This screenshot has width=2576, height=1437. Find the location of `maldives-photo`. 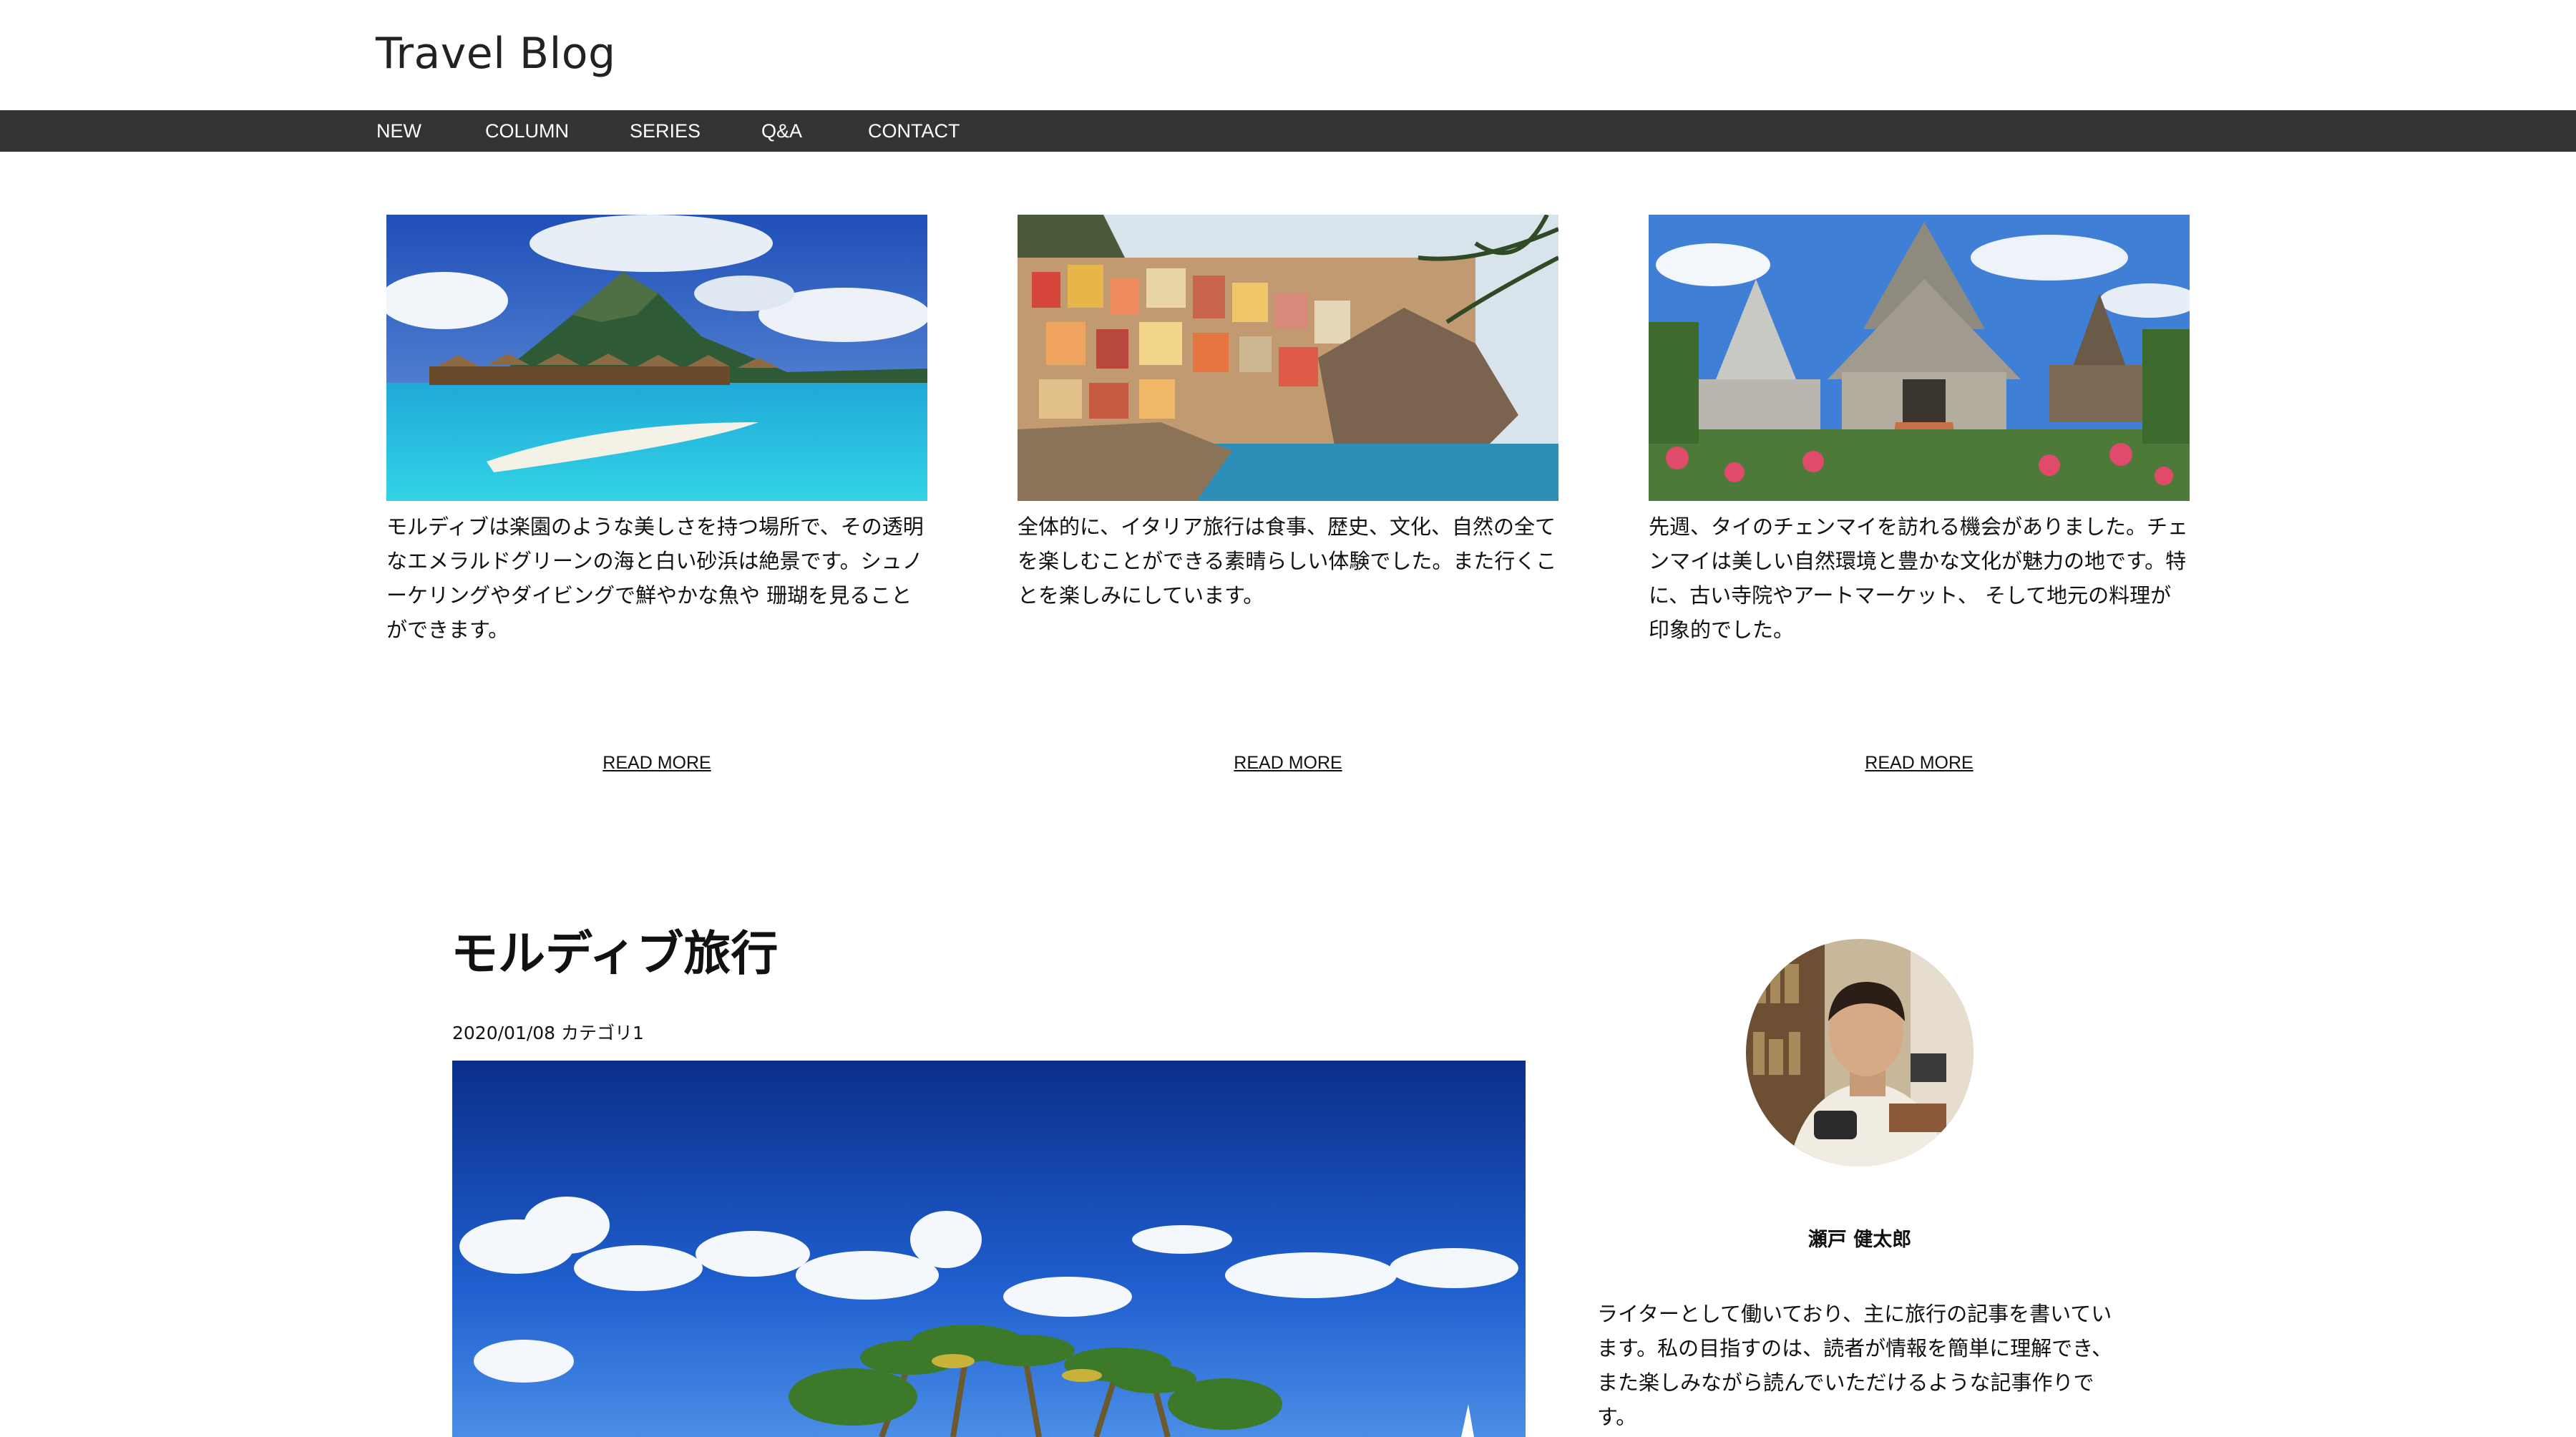

maldives-photo is located at coordinates (656, 358).